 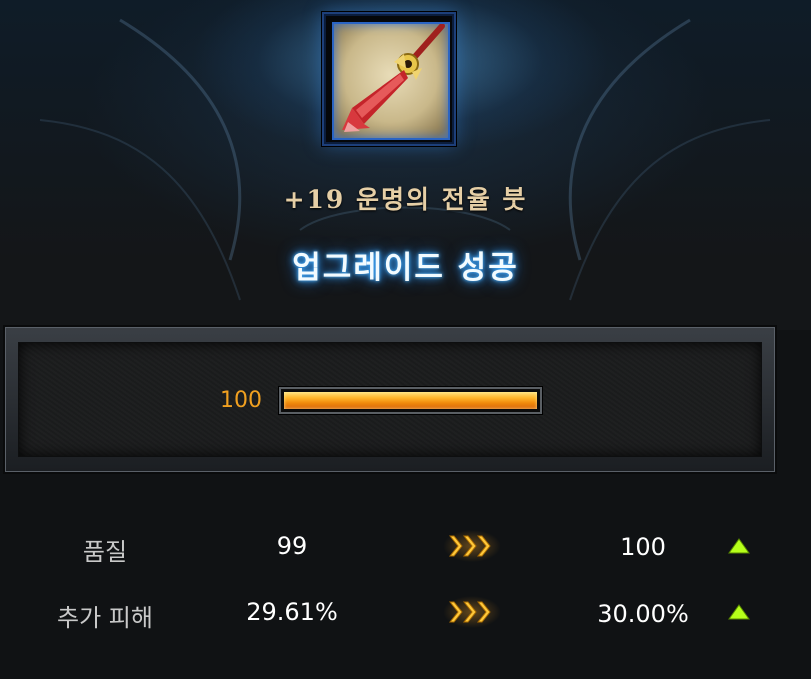 I want to click on item-image, so click(x=391, y=81).